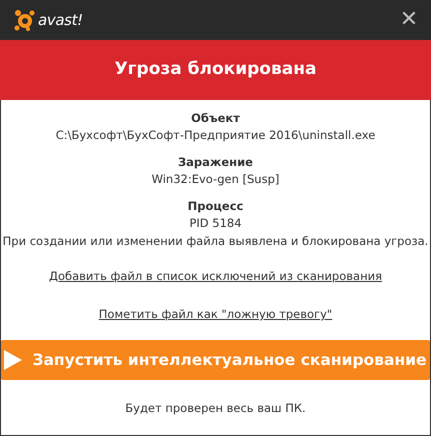 This screenshot has height=436, width=431. I want to click on play-icon, so click(13, 360).